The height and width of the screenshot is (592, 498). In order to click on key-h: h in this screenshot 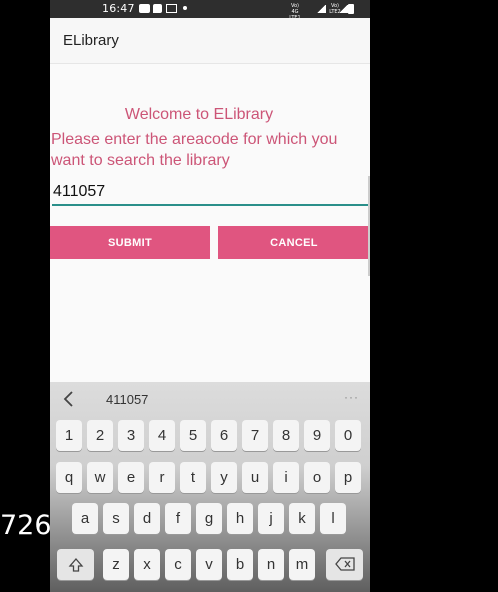, I will do `click(240, 518)`.